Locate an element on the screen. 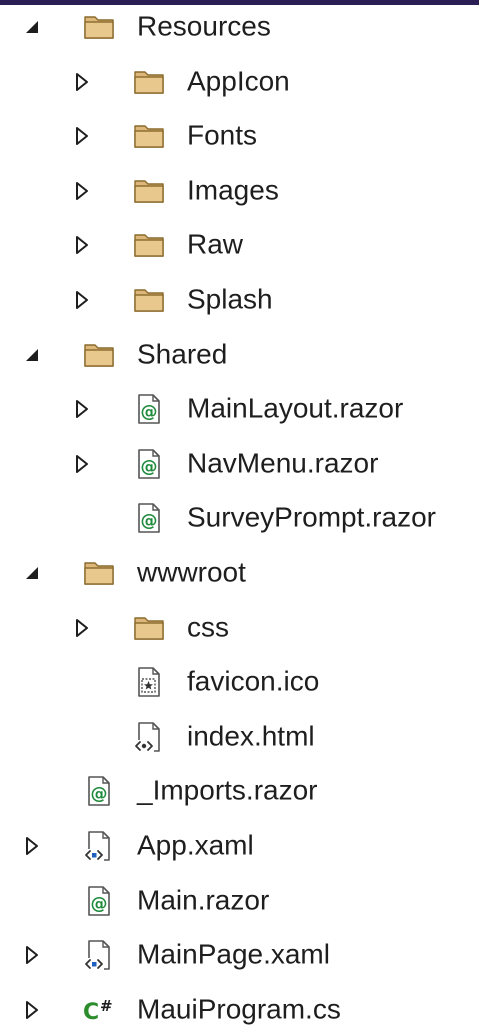  tree-item-label: favicon.ico is located at coordinates (253, 681).